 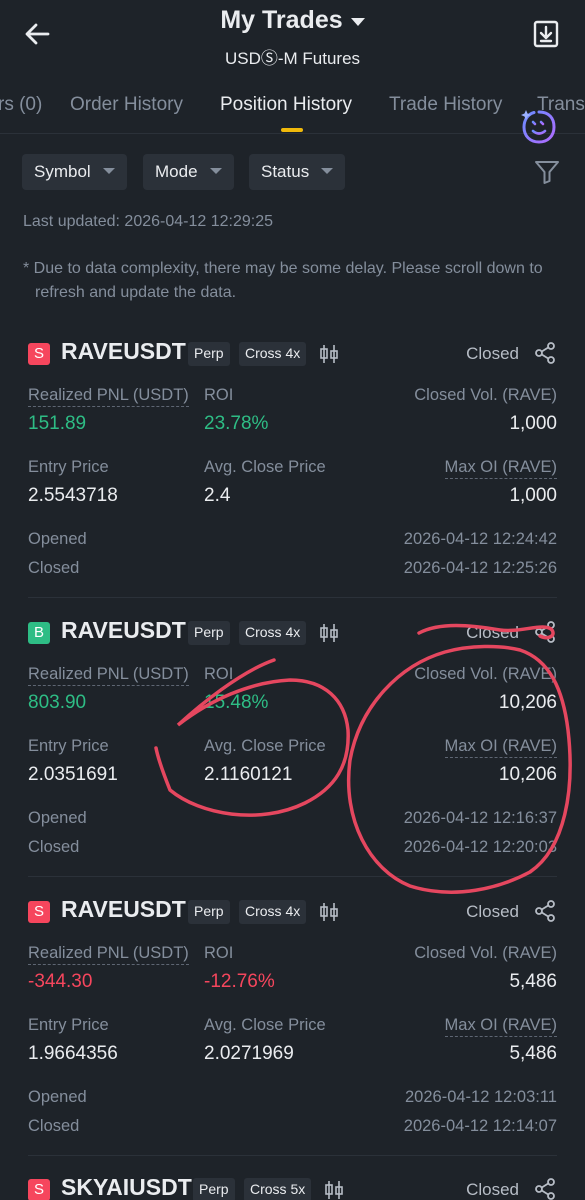 I want to click on tab-order-history: Order History, so click(x=126, y=105).